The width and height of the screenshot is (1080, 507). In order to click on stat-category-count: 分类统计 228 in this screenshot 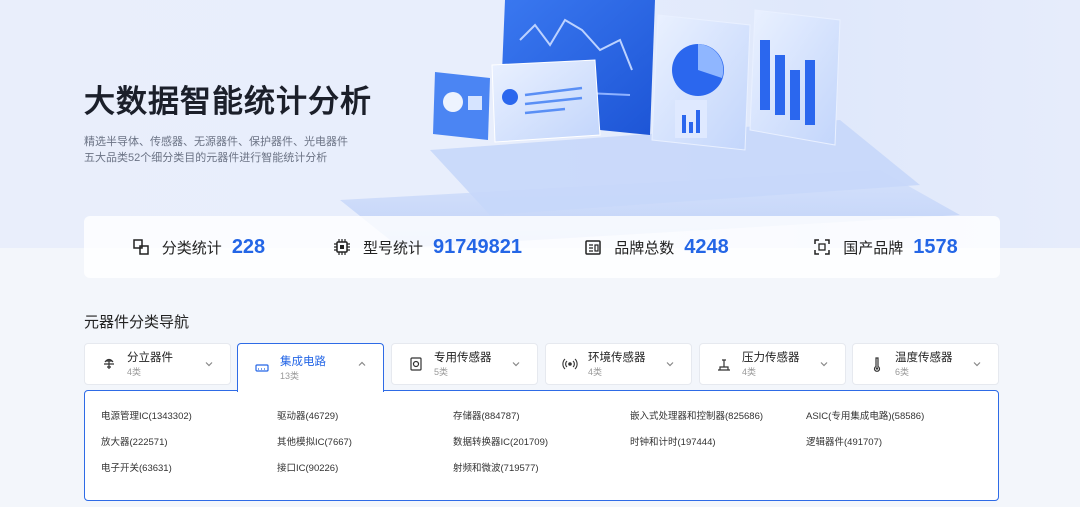, I will do `click(198, 247)`.